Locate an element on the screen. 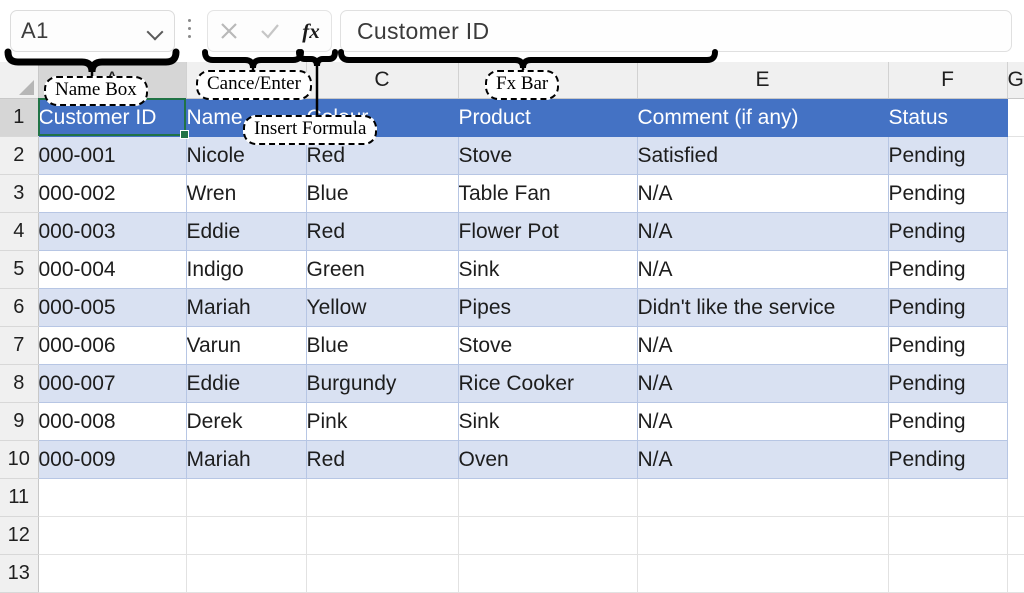 The width and height of the screenshot is (1024, 593). header-cell-comment: Comment (if any) is located at coordinates (763, 117).